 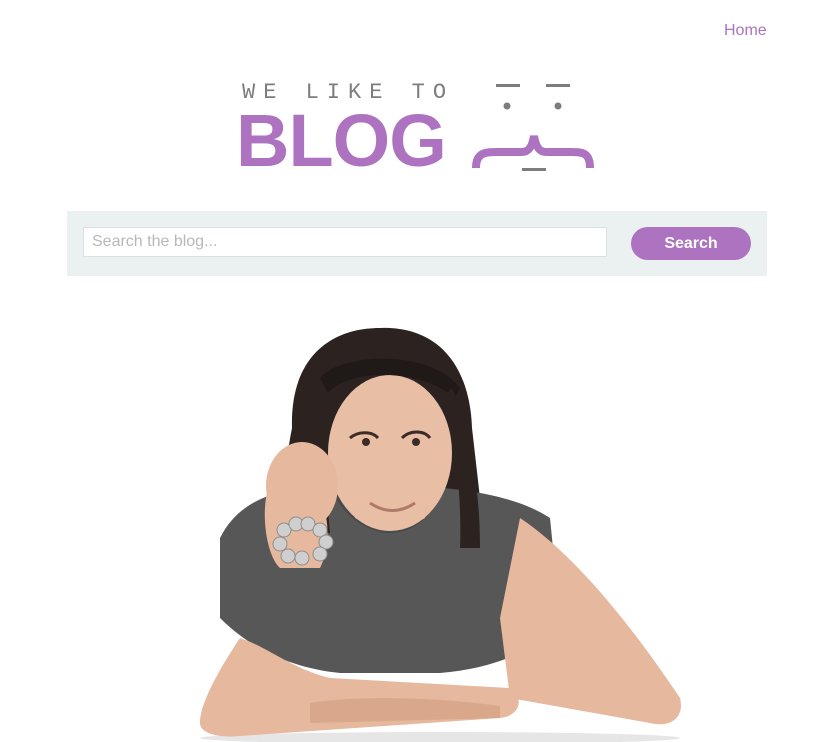 What do you see at coordinates (341, 140) in the screenshot?
I see `logo-wordmark: BLOG` at bounding box center [341, 140].